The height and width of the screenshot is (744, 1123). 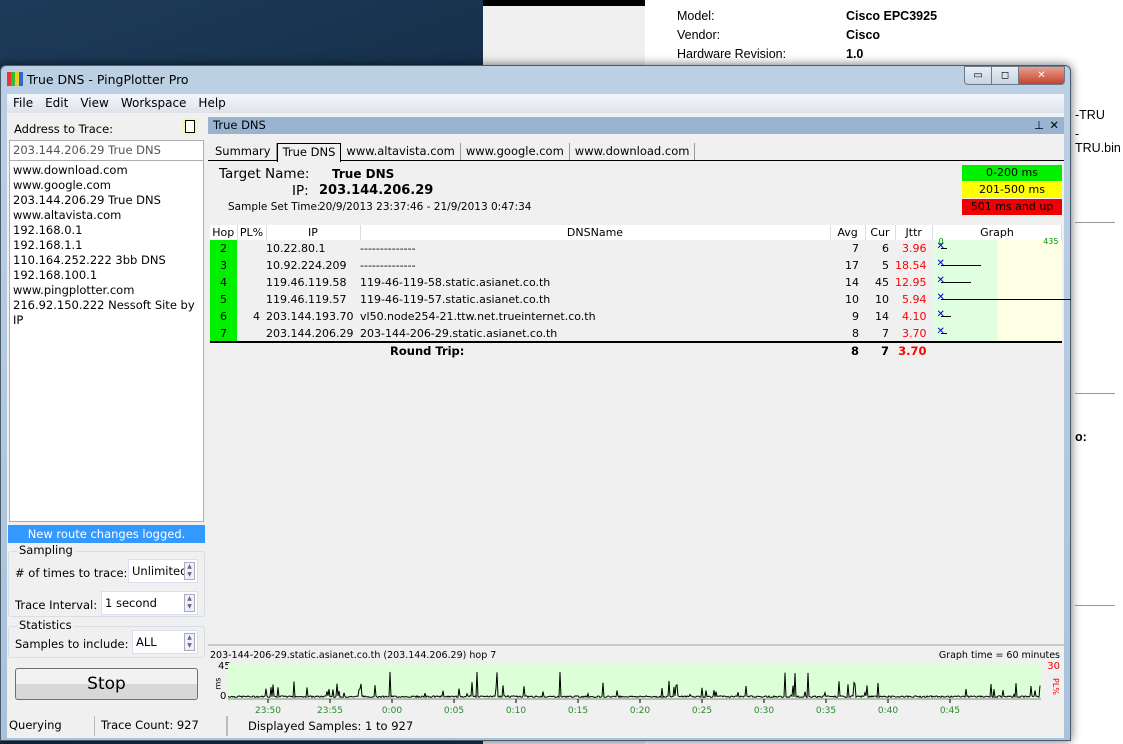 What do you see at coordinates (161, 726) in the screenshot?
I see `trace-count: Trace Count: 927` at bounding box center [161, 726].